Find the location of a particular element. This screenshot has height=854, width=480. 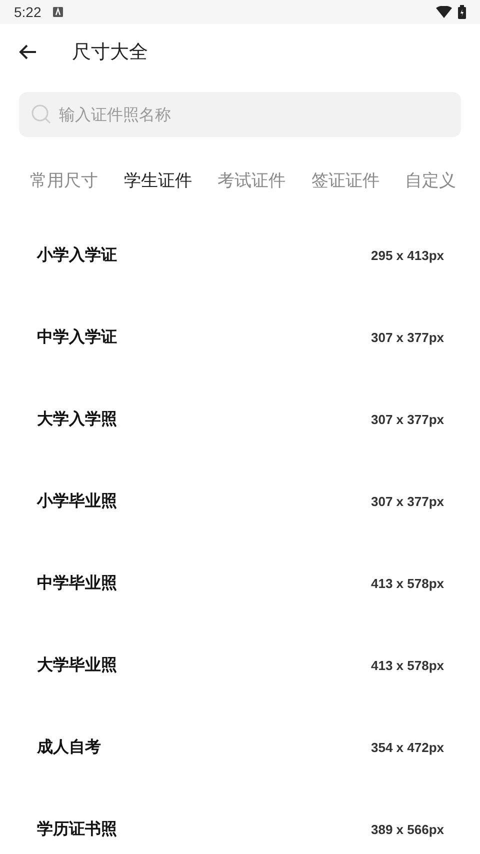

category-tab: 考试证件 is located at coordinates (252, 180).